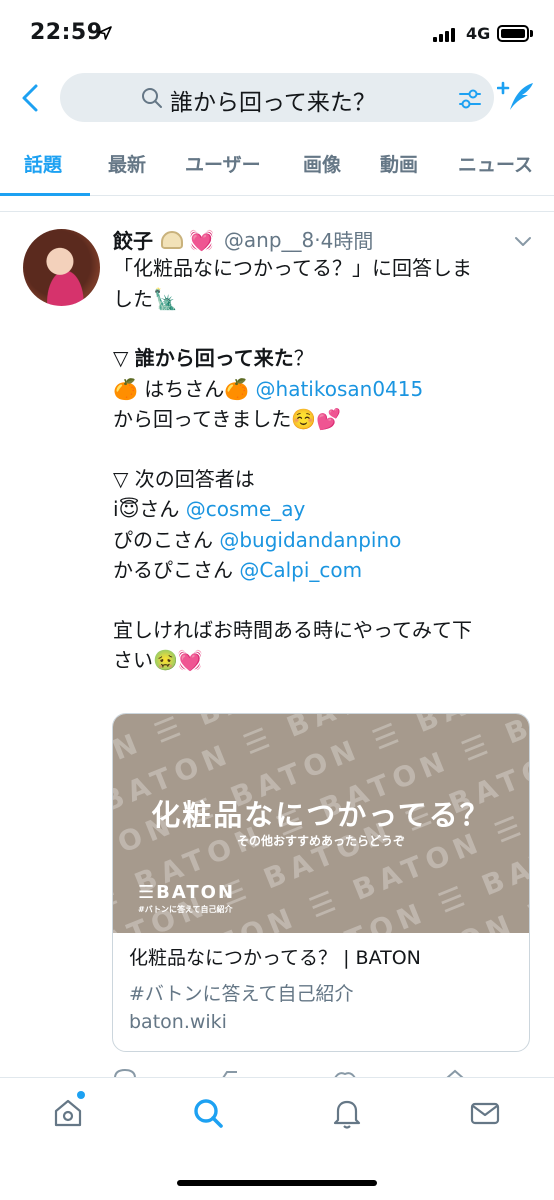 The image size is (554, 1200). Describe the element at coordinates (275, 958) in the screenshot. I see `card-title: 化粧品なにつかってる？ | BATON` at that location.